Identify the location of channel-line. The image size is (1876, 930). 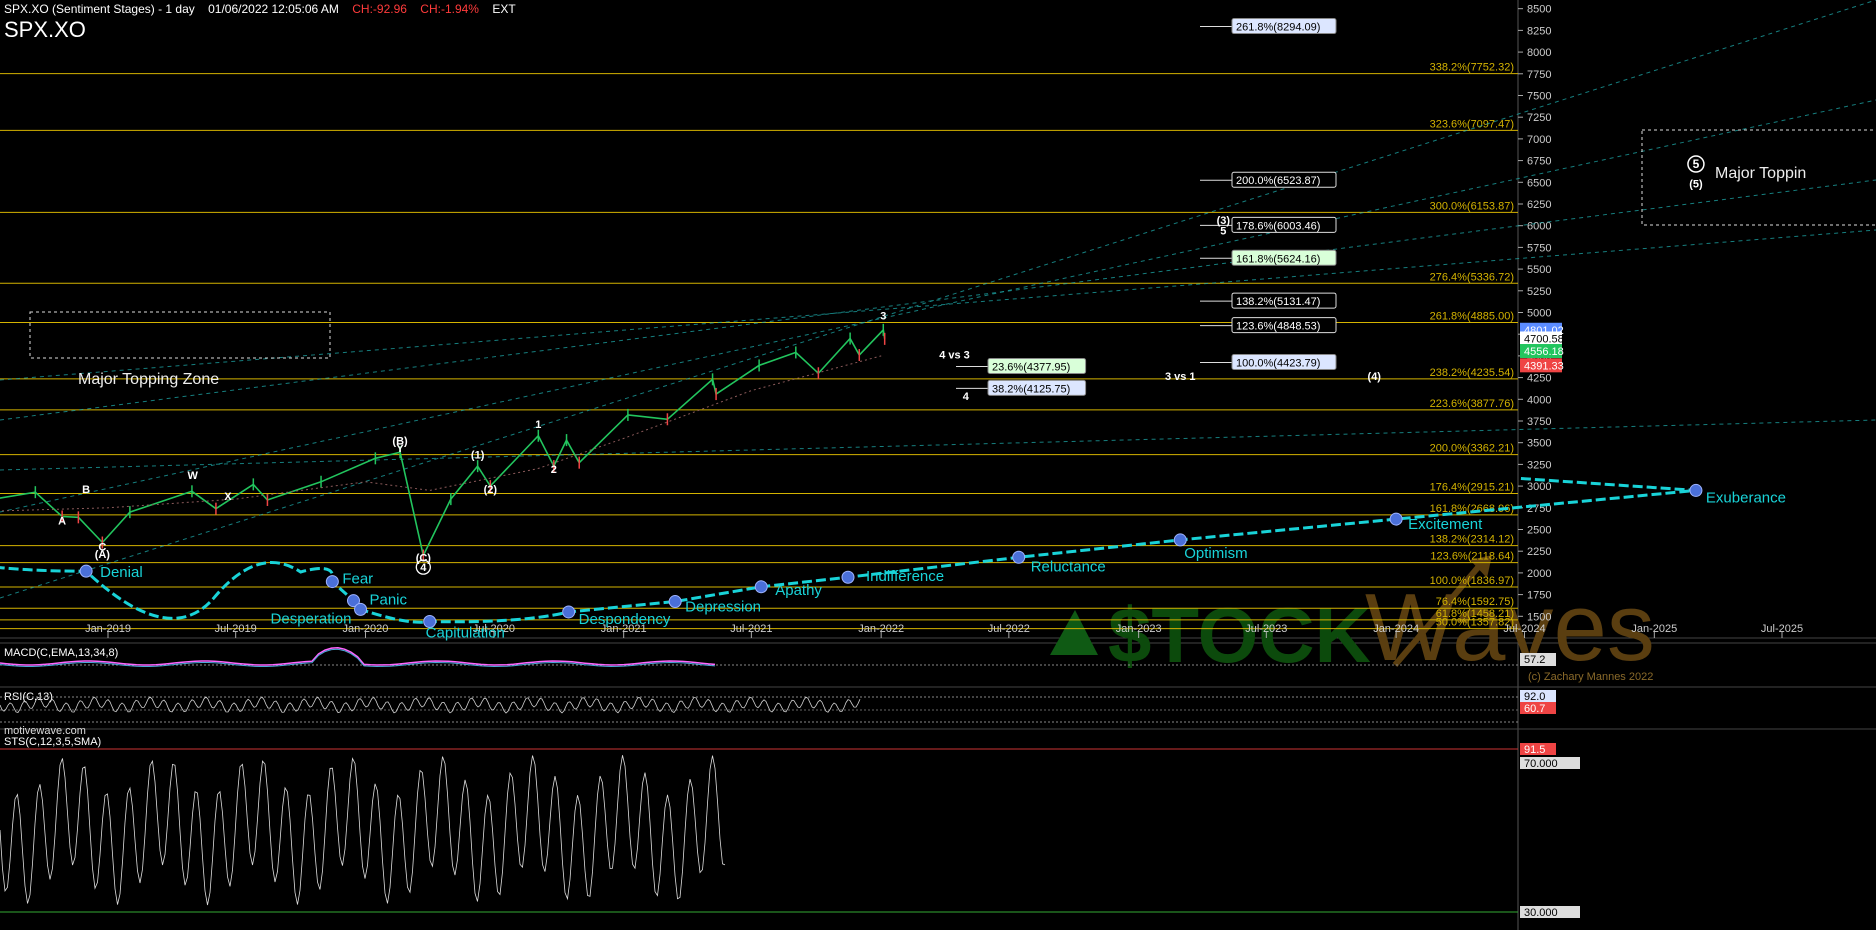
(938, 445).